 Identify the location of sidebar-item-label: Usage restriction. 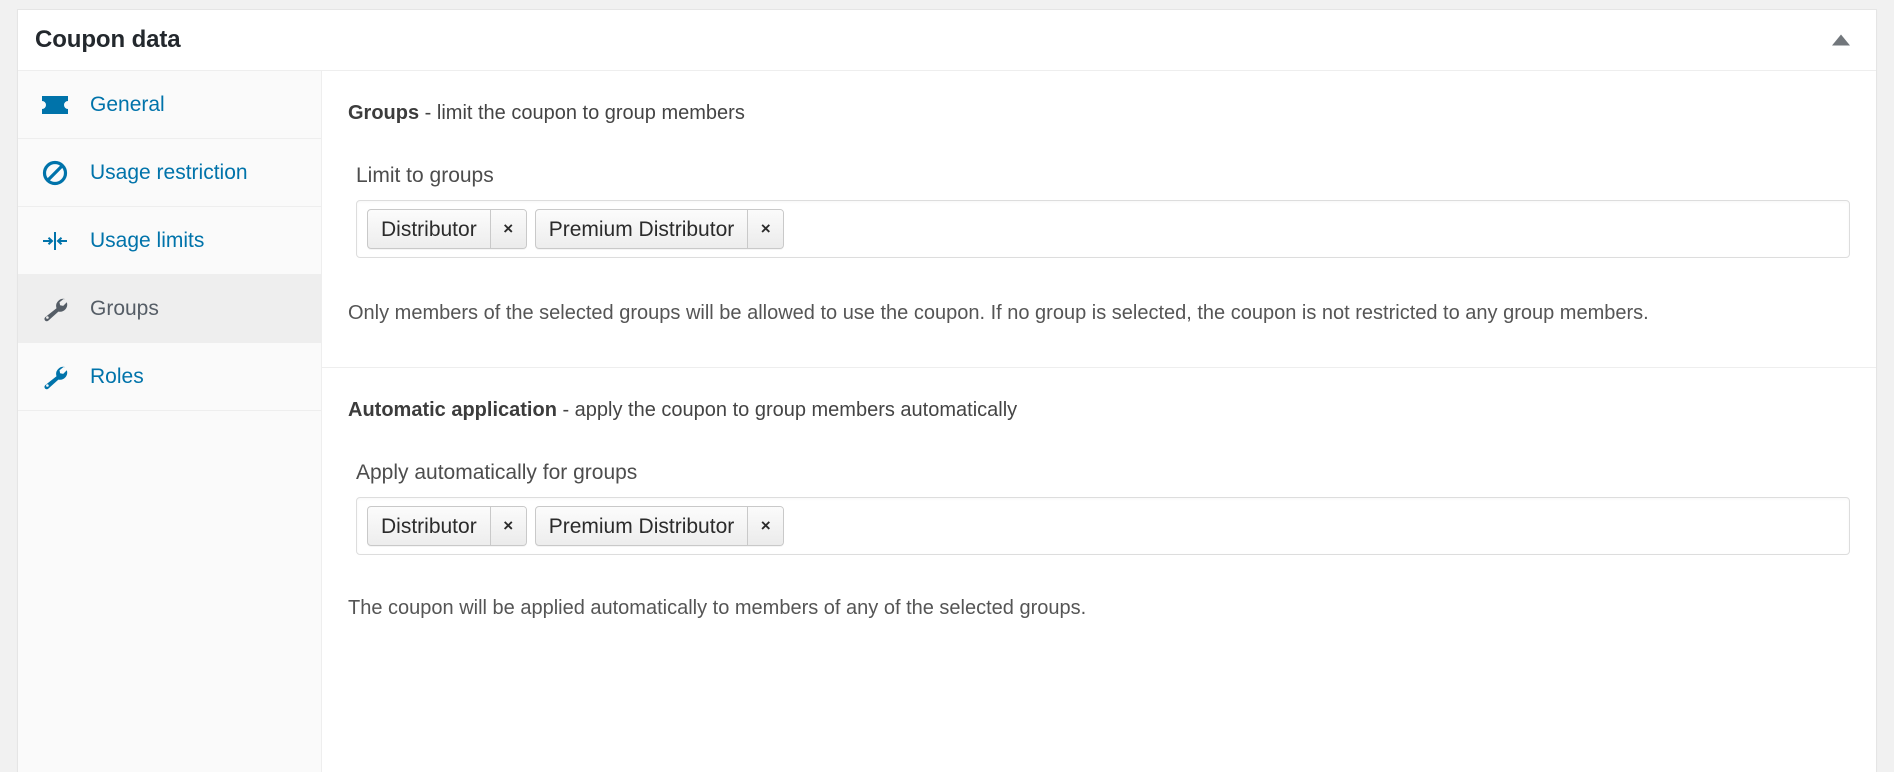
(169, 172).